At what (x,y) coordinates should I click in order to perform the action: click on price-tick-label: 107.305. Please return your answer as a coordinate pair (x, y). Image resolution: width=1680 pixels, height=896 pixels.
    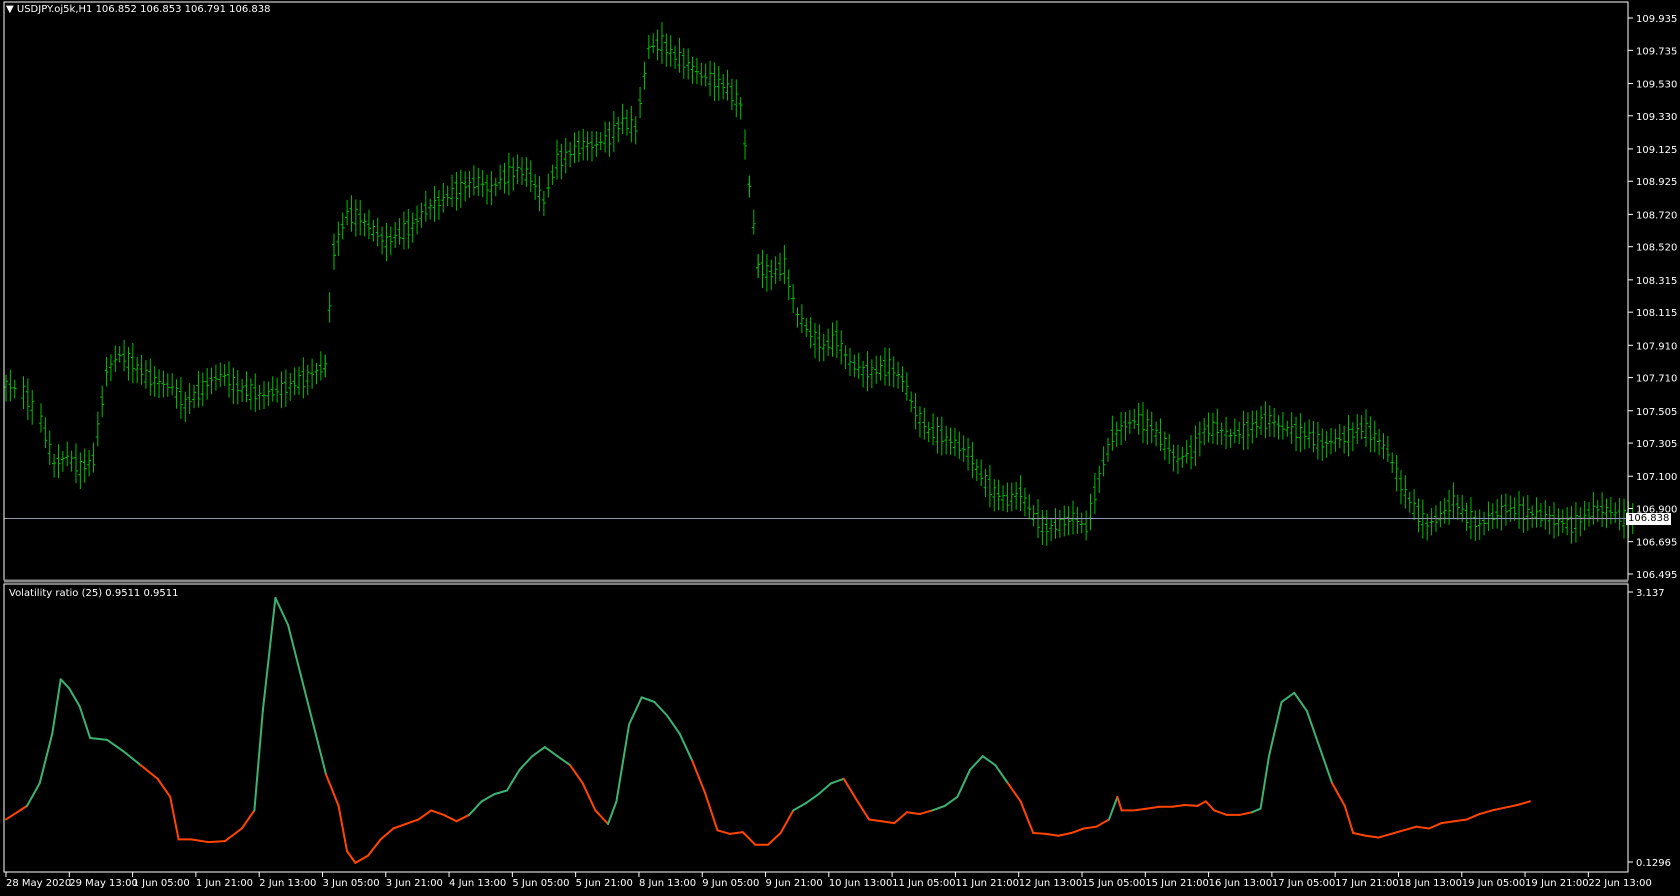
    Looking at the image, I should click on (1656, 444).